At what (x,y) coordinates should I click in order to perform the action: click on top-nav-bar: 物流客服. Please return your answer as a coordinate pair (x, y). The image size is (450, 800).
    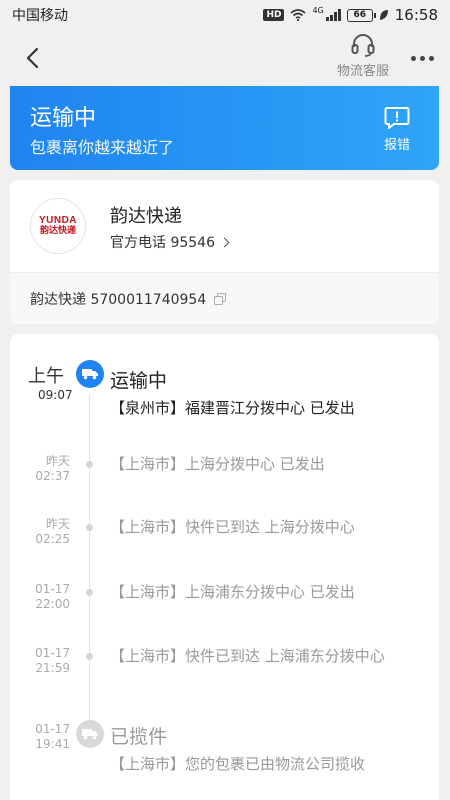
    Looking at the image, I should click on (225, 58).